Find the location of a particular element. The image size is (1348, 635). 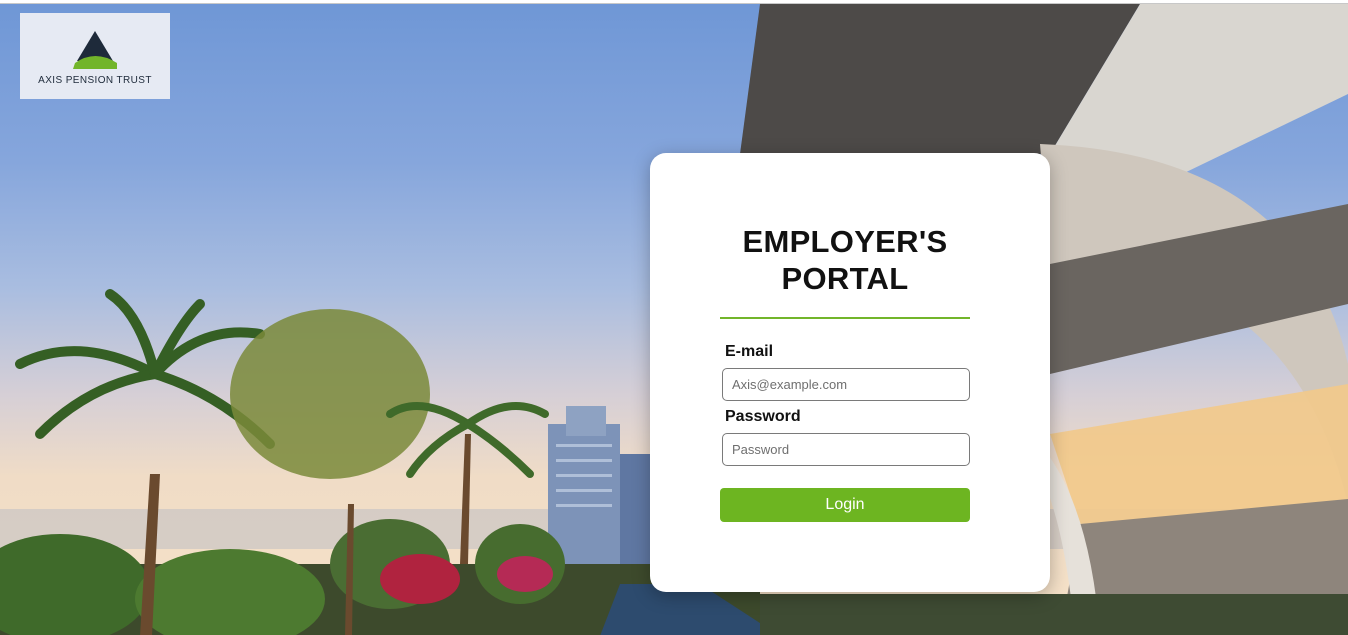

password-label: Password is located at coordinates (763, 416).